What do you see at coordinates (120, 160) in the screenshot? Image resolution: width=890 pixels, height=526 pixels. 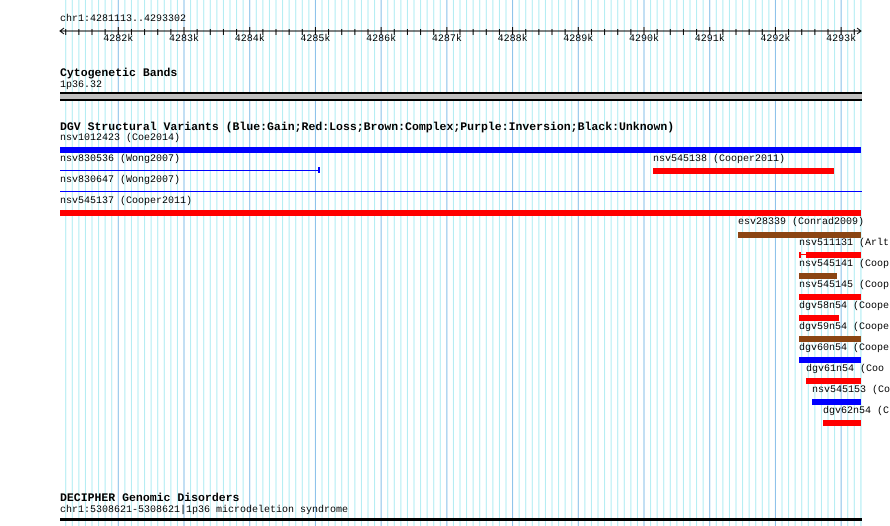 I see `variant-label: nsv830536 (Wong2007)` at bounding box center [120, 160].